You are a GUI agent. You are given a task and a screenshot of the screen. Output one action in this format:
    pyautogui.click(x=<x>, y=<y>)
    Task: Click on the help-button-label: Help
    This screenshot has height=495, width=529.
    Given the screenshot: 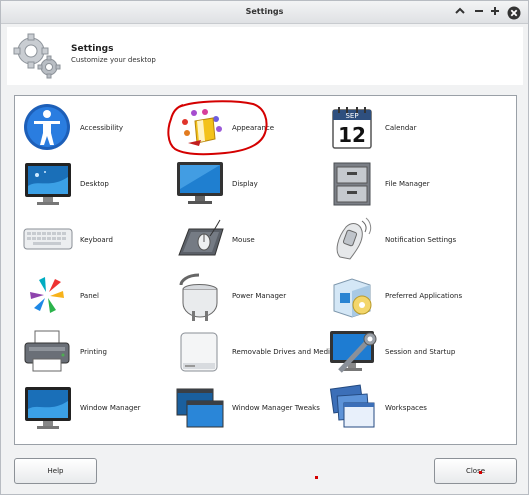 What is the action you would take?
    pyautogui.click(x=55, y=471)
    